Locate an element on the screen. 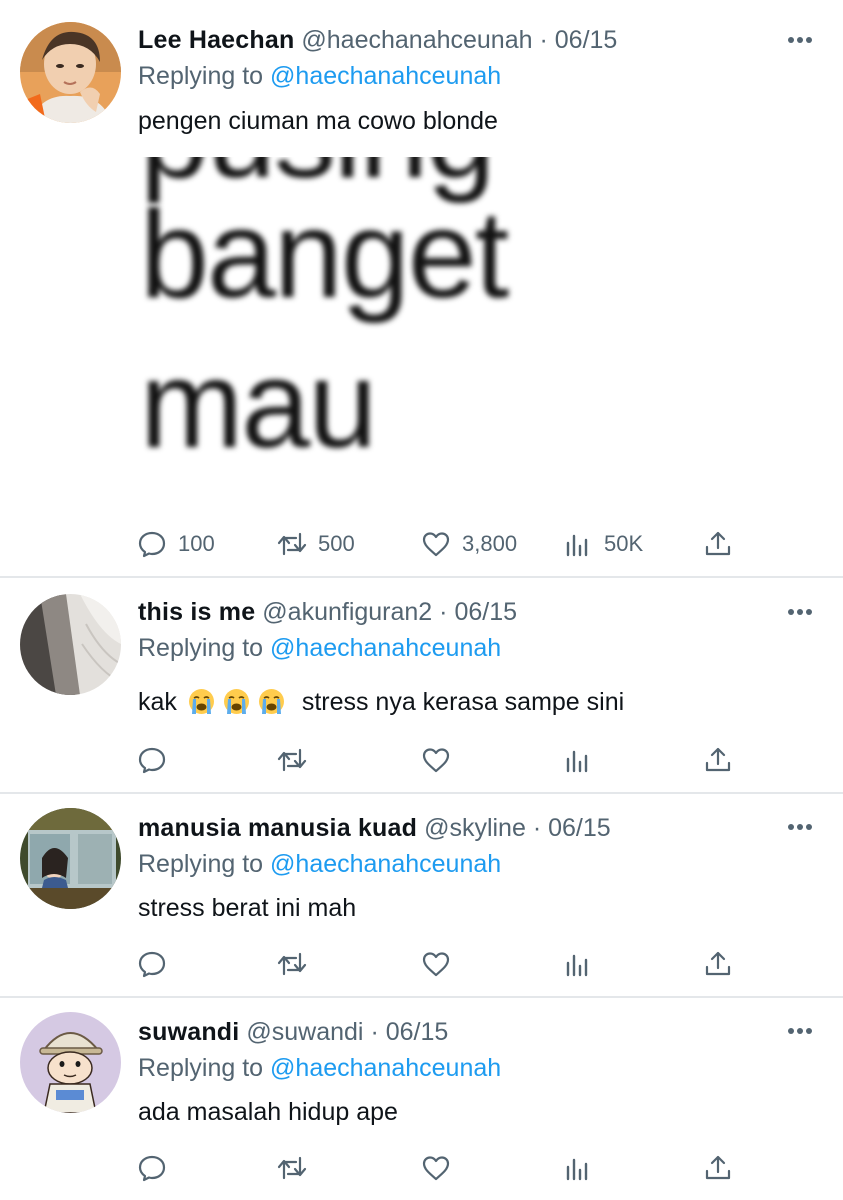 The image size is (843, 1200). reply-button: 100 is located at coordinates (175, 544).